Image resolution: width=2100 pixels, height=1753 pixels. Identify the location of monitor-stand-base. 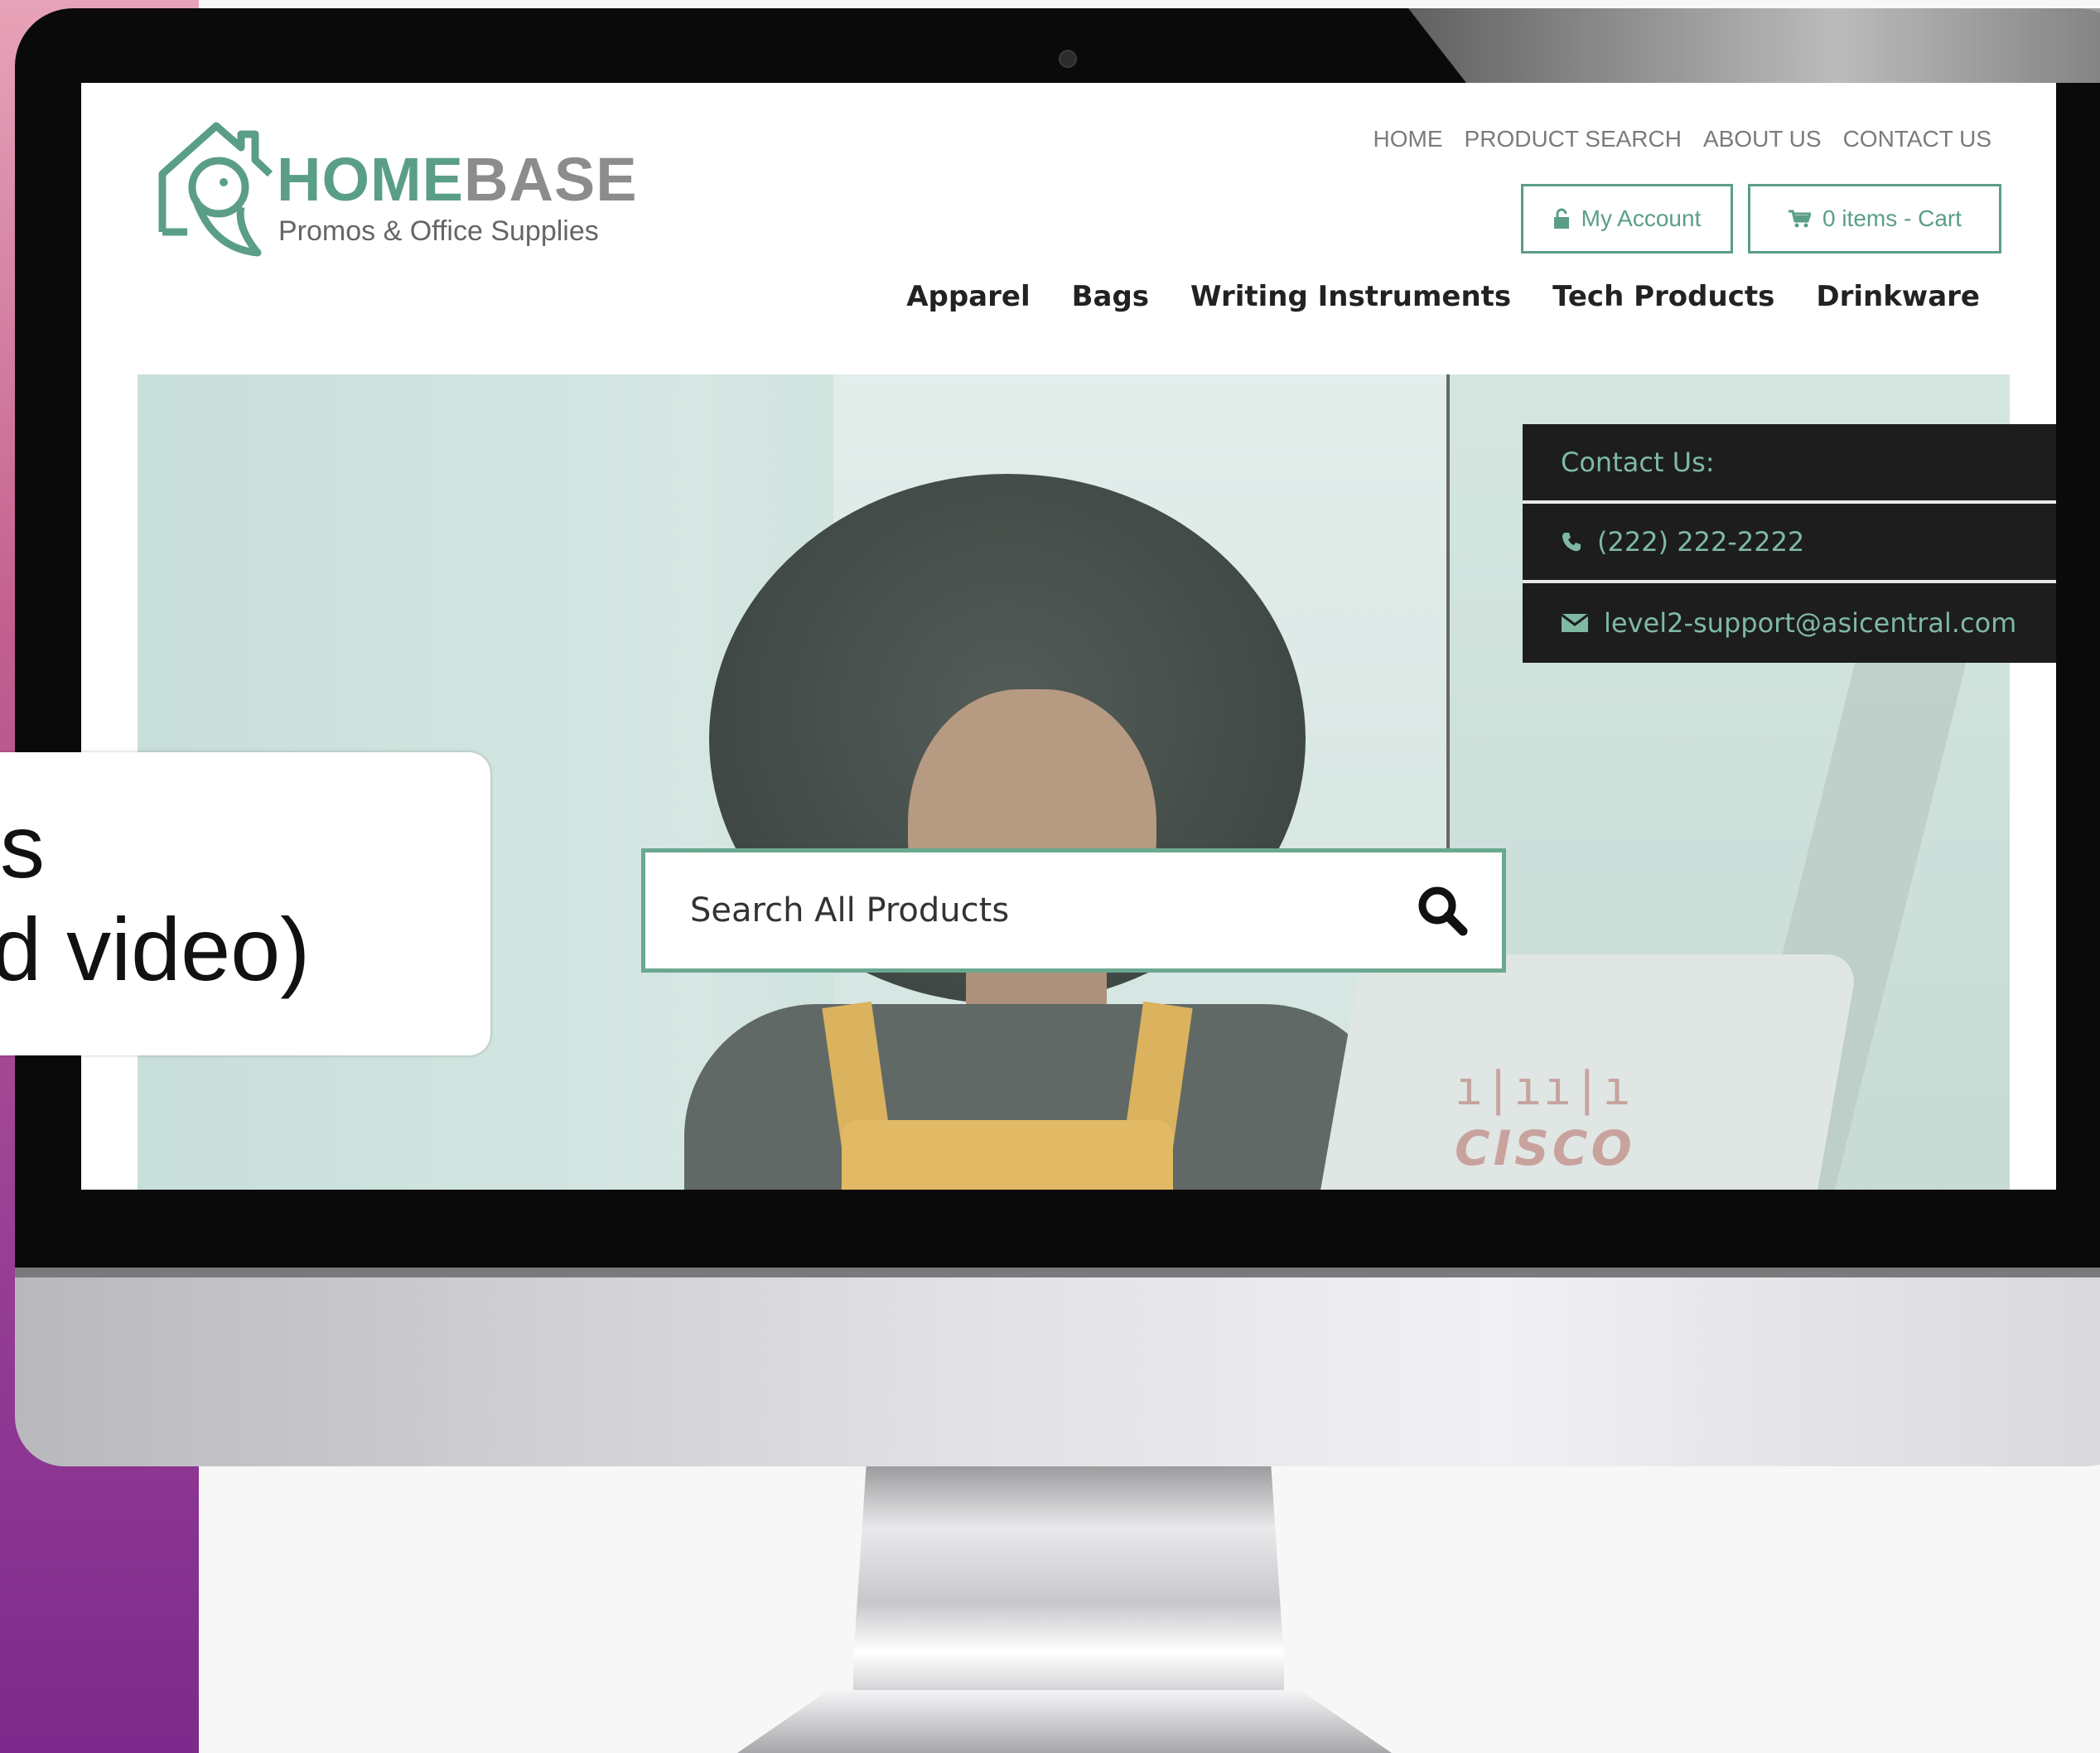
(1064, 1721).